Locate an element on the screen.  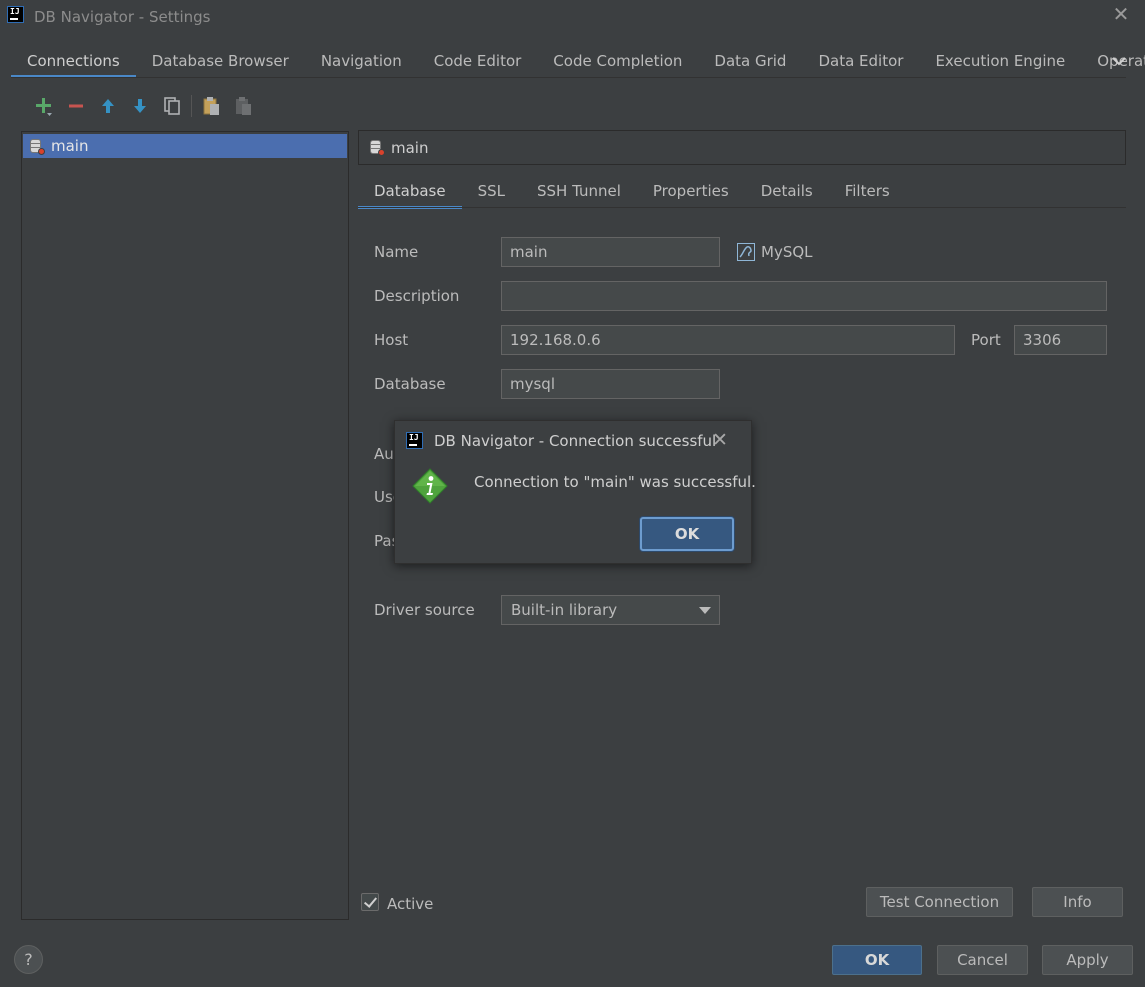
tab-details: Details is located at coordinates (787, 192).